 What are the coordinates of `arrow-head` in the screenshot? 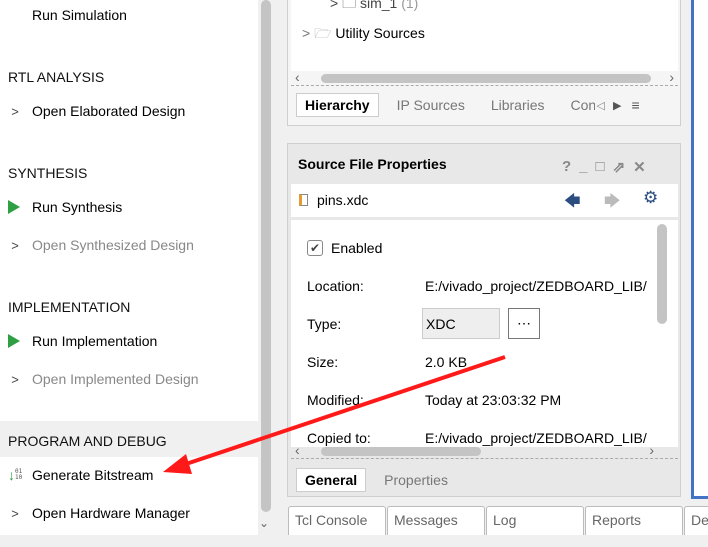 It's located at (177, 464).